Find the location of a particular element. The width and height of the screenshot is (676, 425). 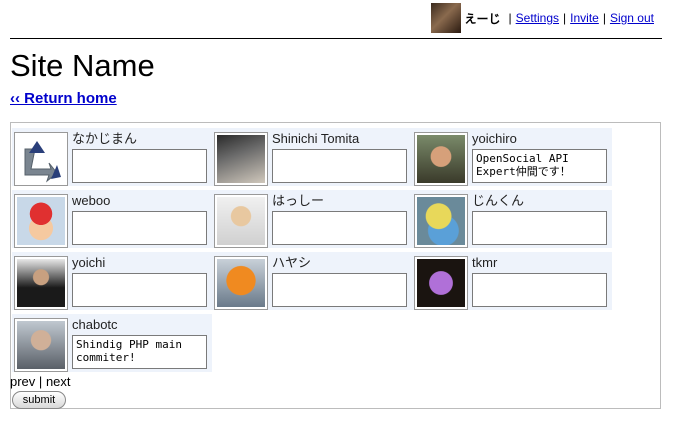

sign-out-link: Sign out is located at coordinates (632, 18).